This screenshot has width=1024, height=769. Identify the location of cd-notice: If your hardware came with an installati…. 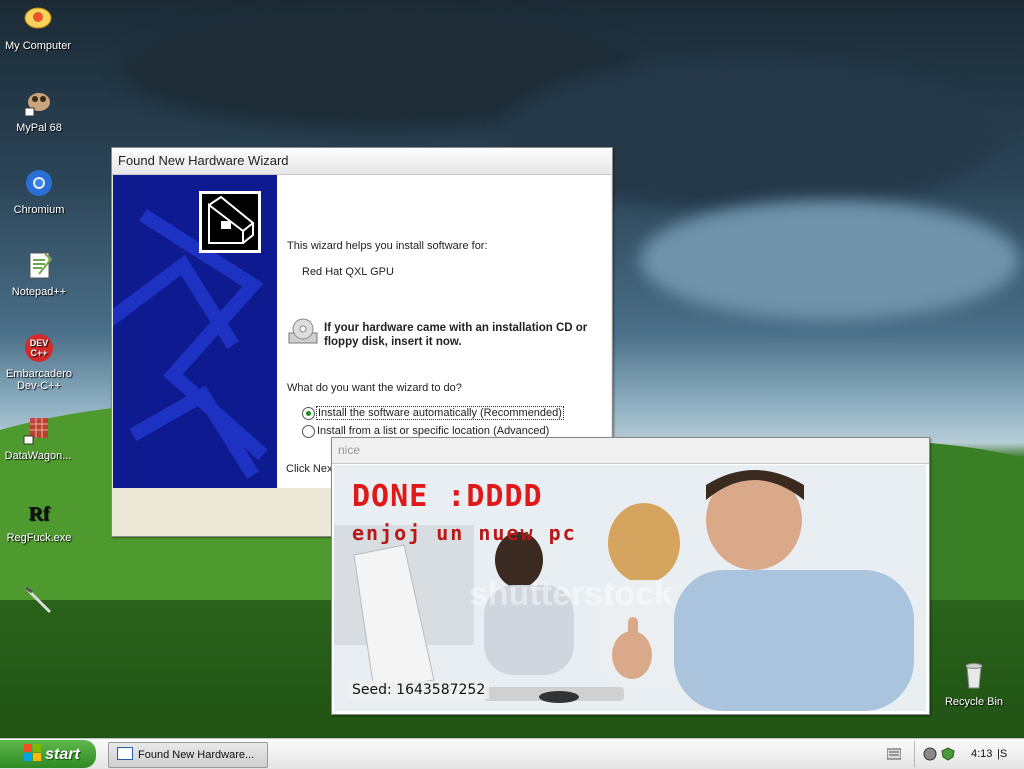
(456, 335).